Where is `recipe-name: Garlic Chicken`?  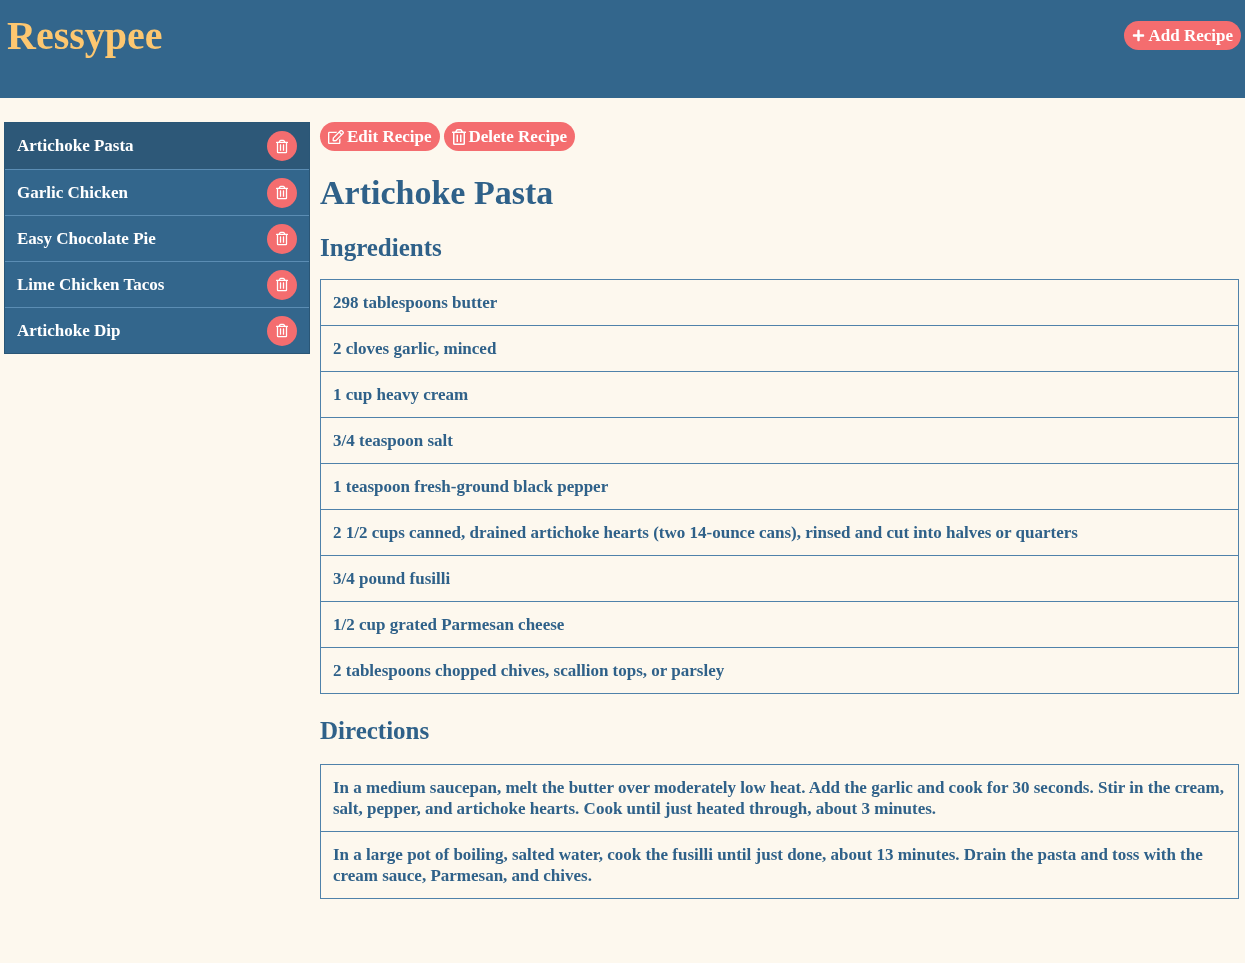
recipe-name: Garlic Chicken is located at coordinates (72, 192).